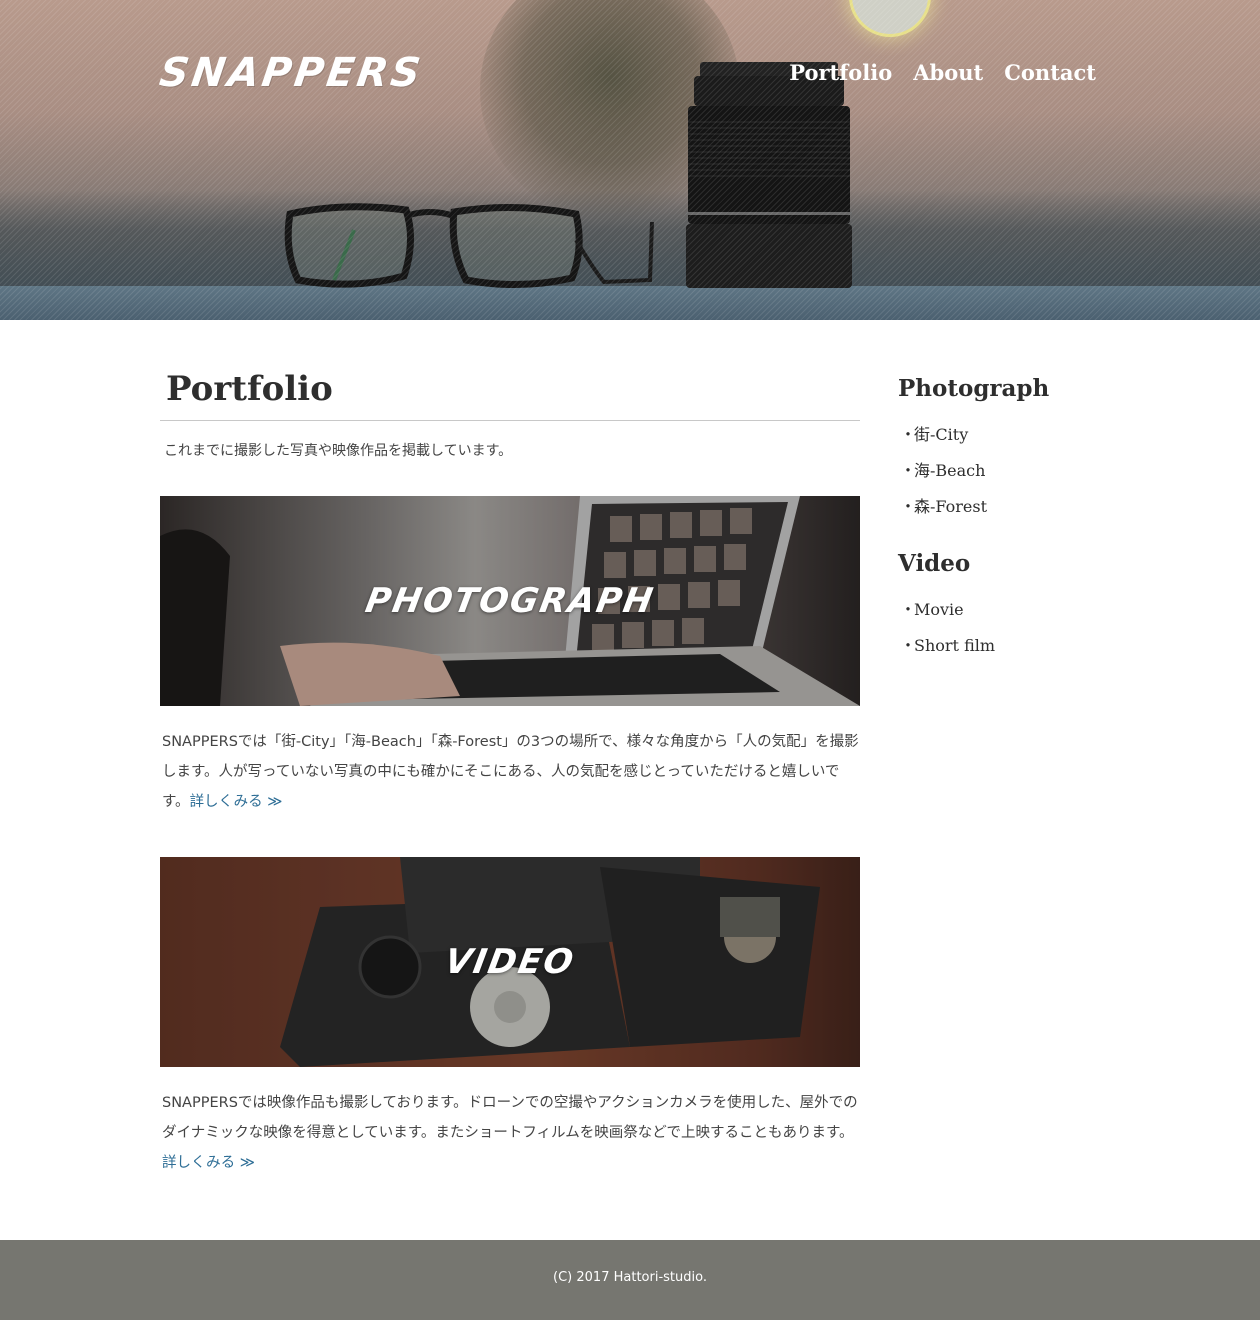 The height and width of the screenshot is (1320, 1260). What do you see at coordinates (1003, 435) in the screenshot?
I see `sidebar-item-city: ・街-City` at bounding box center [1003, 435].